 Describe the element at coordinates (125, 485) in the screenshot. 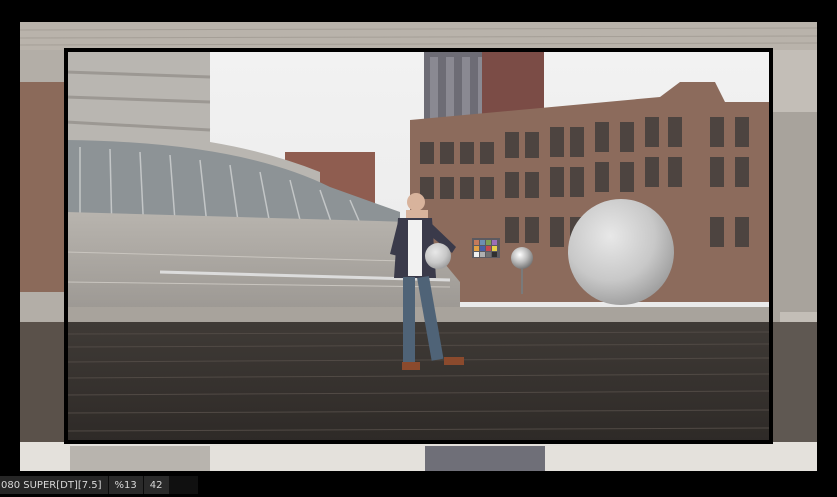

I see `zoom-label: %13` at that location.